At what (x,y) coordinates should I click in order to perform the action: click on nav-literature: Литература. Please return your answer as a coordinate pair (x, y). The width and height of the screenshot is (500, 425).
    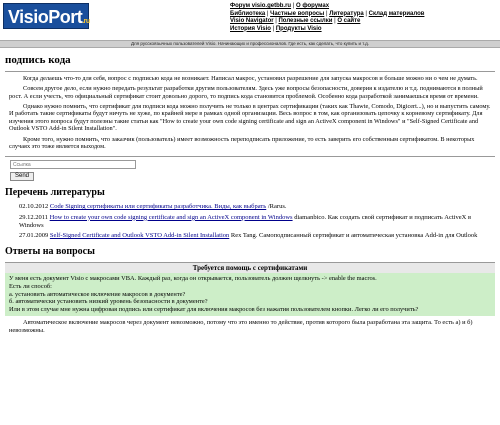
    Looking at the image, I should click on (346, 14).